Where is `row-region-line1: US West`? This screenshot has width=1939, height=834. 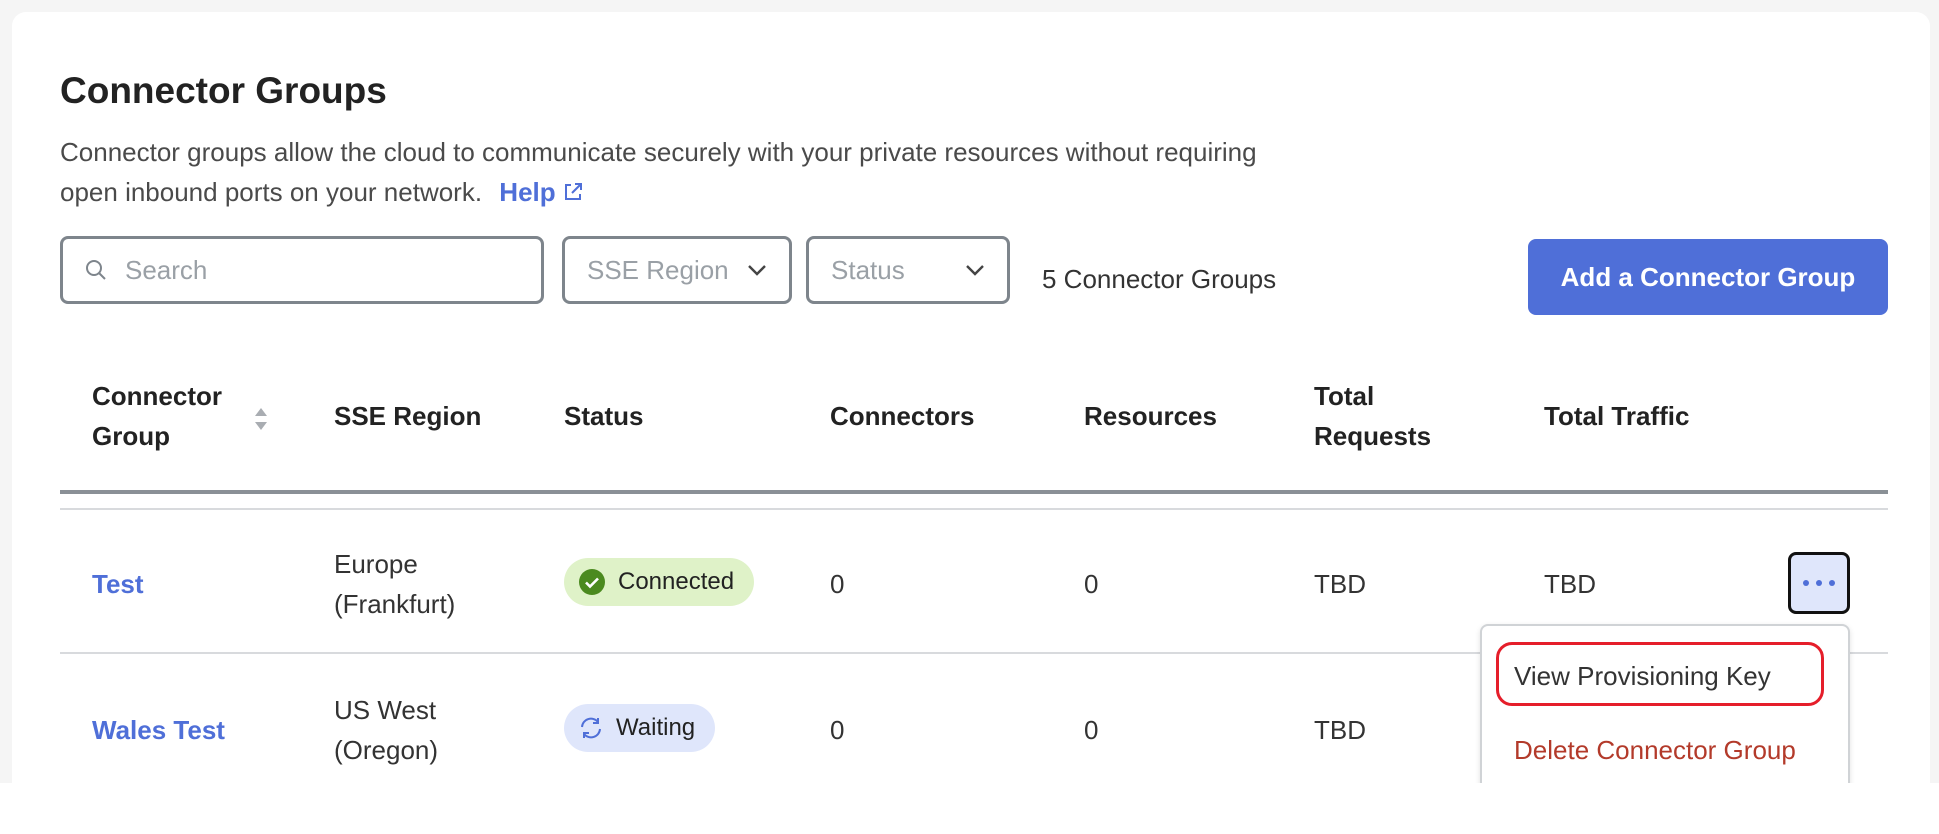 row-region-line1: US West is located at coordinates (385, 710).